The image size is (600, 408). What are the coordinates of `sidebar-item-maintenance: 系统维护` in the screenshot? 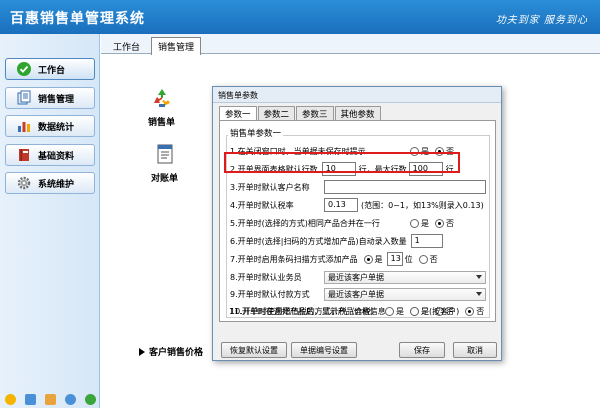 It's located at (50, 183).